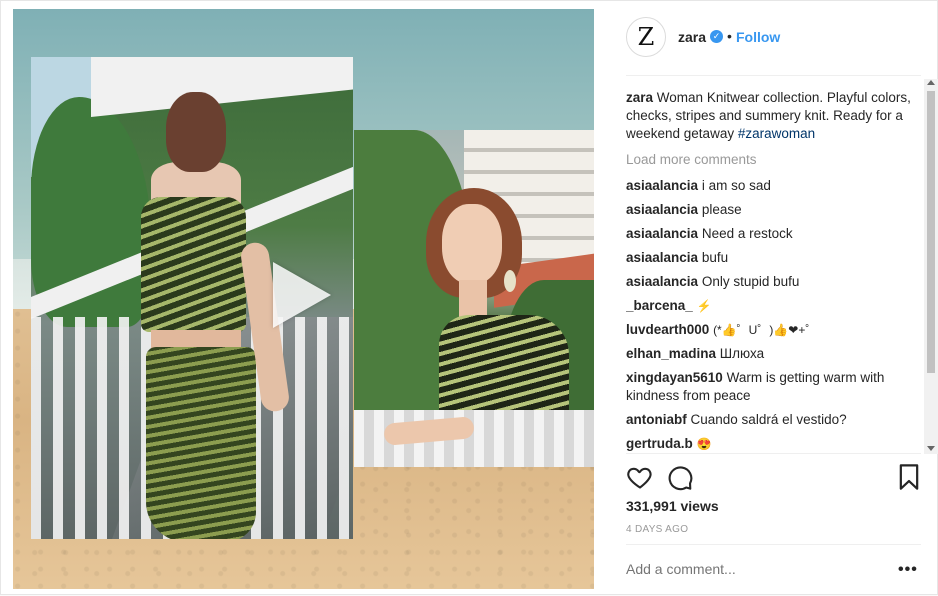 The height and width of the screenshot is (596, 938). What do you see at coordinates (771, 210) in the screenshot?
I see `comment-item: asiaalancia please` at bounding box center [771, 210].